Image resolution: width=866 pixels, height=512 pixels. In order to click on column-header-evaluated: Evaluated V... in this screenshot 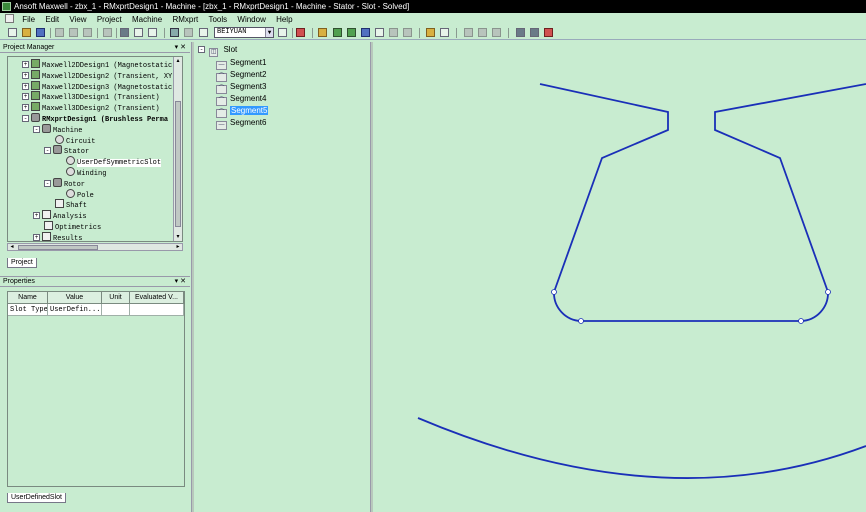, I will do `click(157, 298)`.